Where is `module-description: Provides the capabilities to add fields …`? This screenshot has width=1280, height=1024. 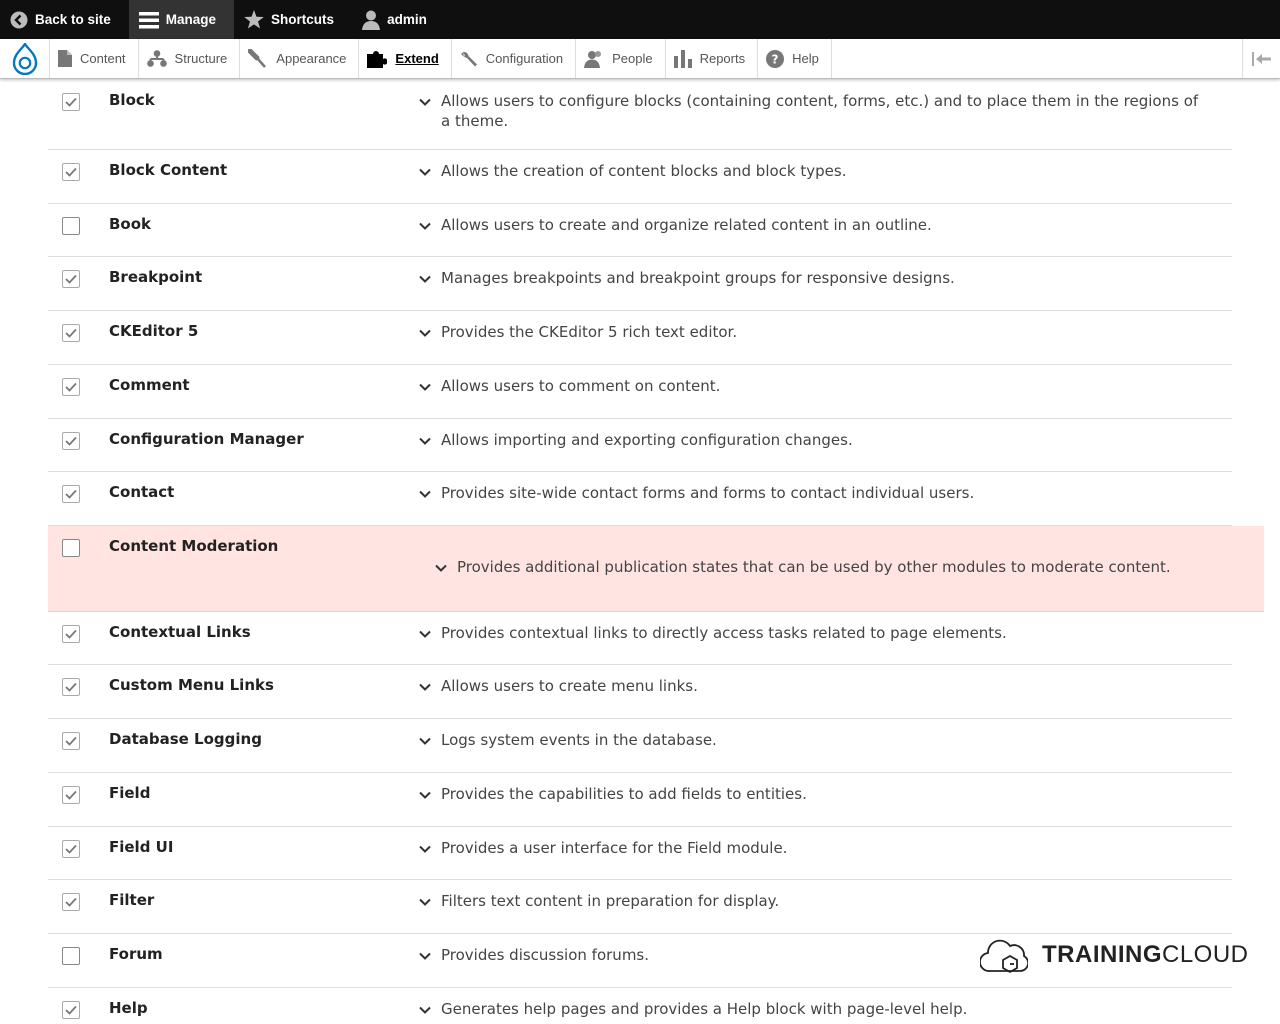
module-description: Provides the capabilities to add fields … is located at coordinates (821, 794).